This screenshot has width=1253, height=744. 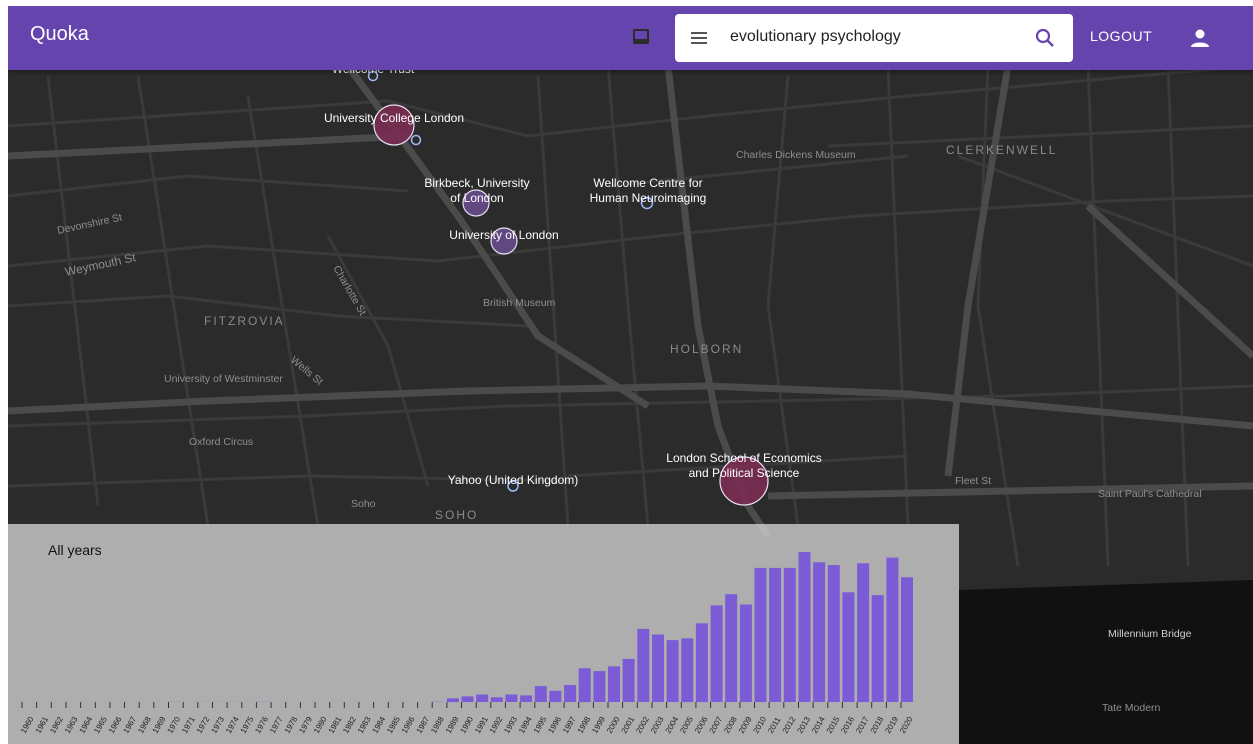 I want to click on x-axis-tick-label: 1971, so click(x=188, y=725).